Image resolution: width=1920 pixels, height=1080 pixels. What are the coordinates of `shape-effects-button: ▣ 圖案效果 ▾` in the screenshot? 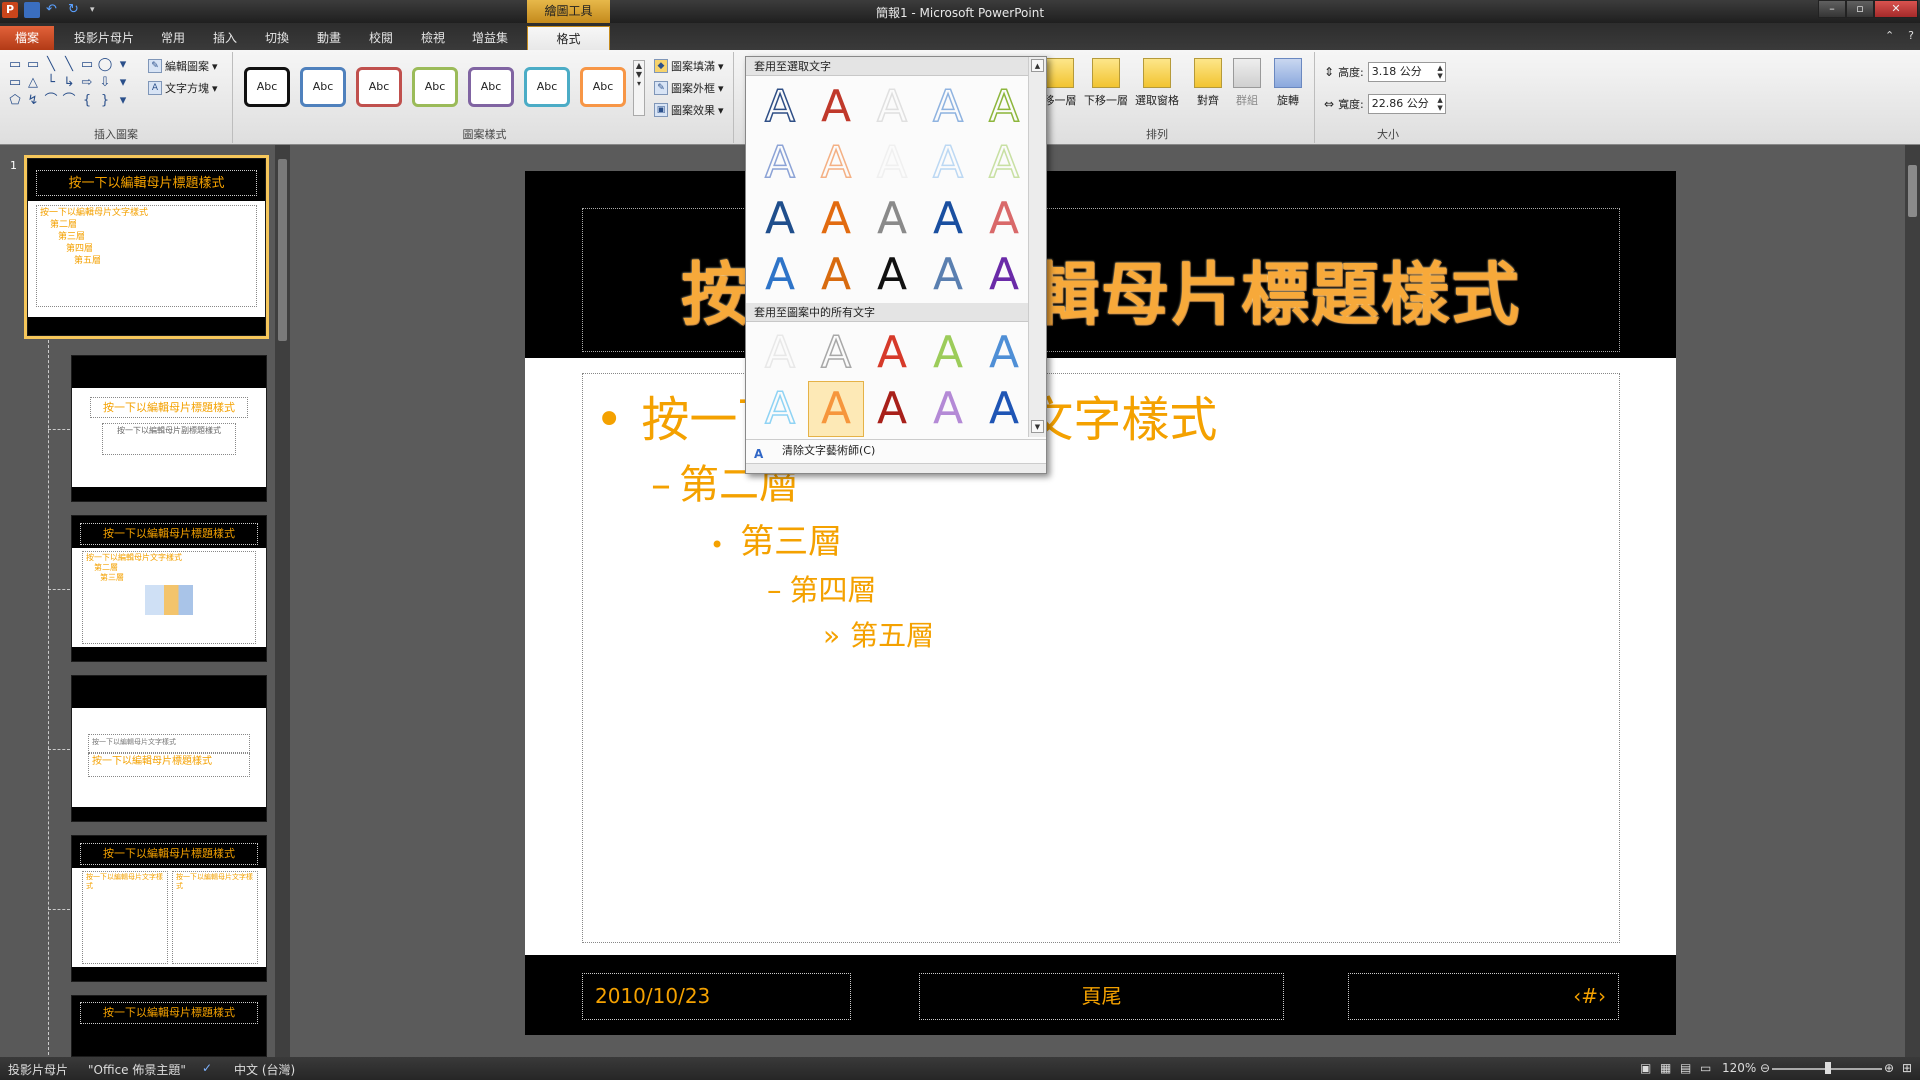 It's located at (689, 110).